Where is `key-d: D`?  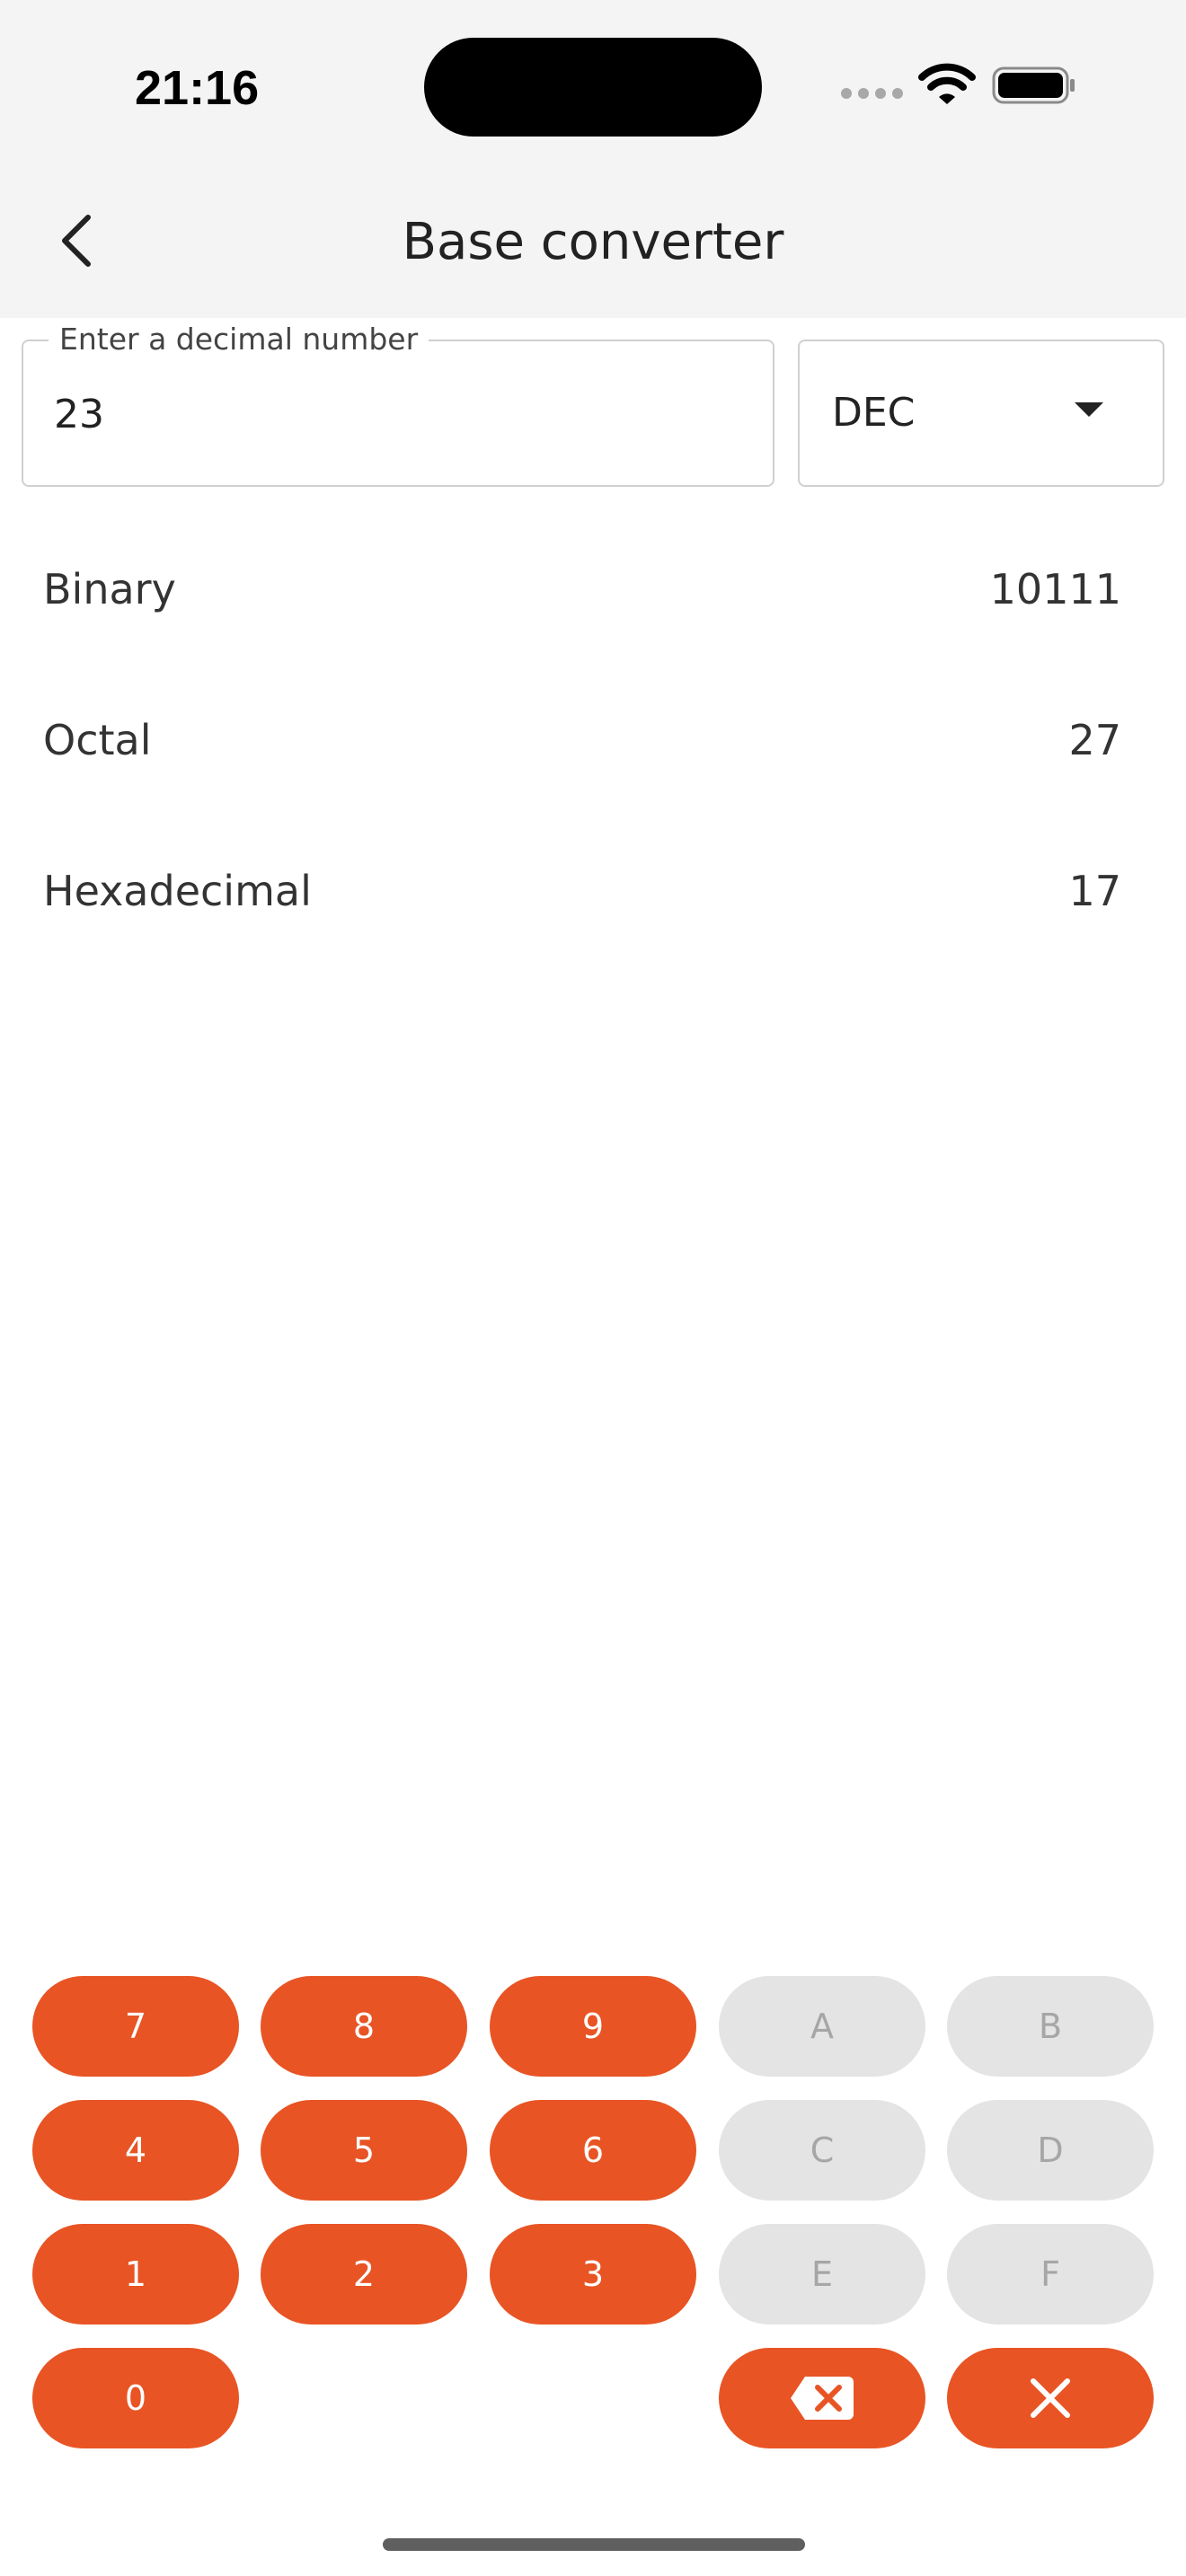 key-d: D is located at coordinates (1050, 2150).